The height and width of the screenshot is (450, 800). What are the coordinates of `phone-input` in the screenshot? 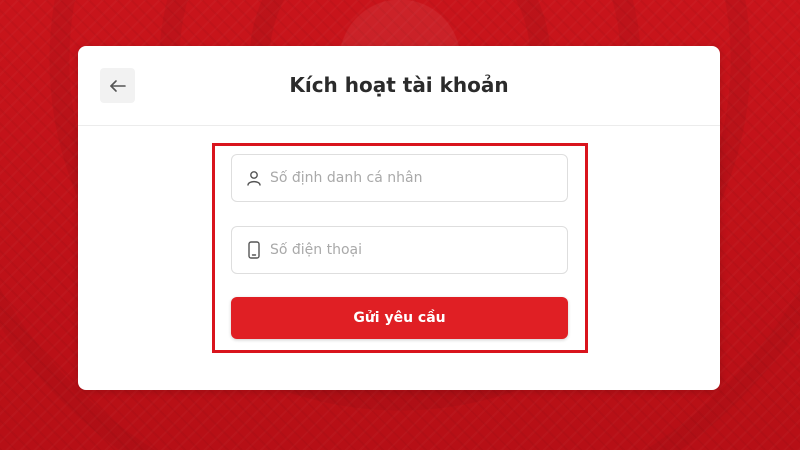 It's located at (410, 250).